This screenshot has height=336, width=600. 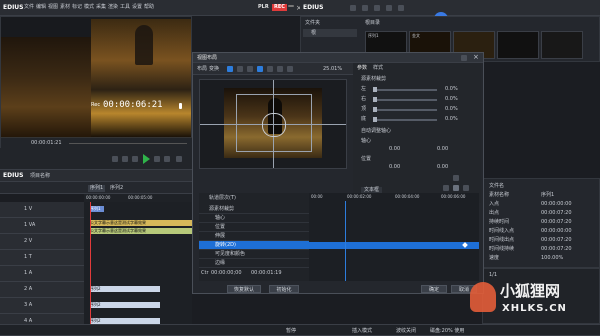 I want to click on loop-icon, so click(x=167, y=159).